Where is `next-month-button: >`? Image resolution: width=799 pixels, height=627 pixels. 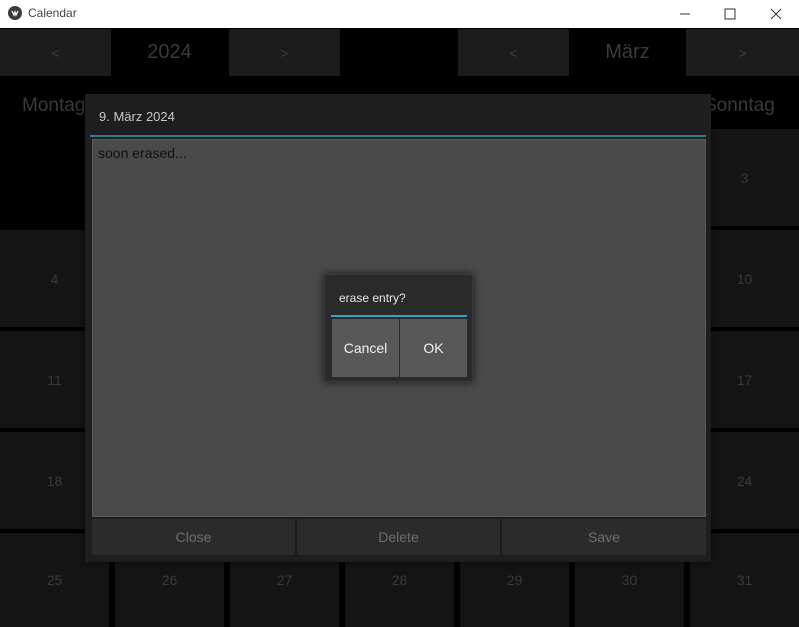 next-month-button: > is located at coordinates (742, 52).